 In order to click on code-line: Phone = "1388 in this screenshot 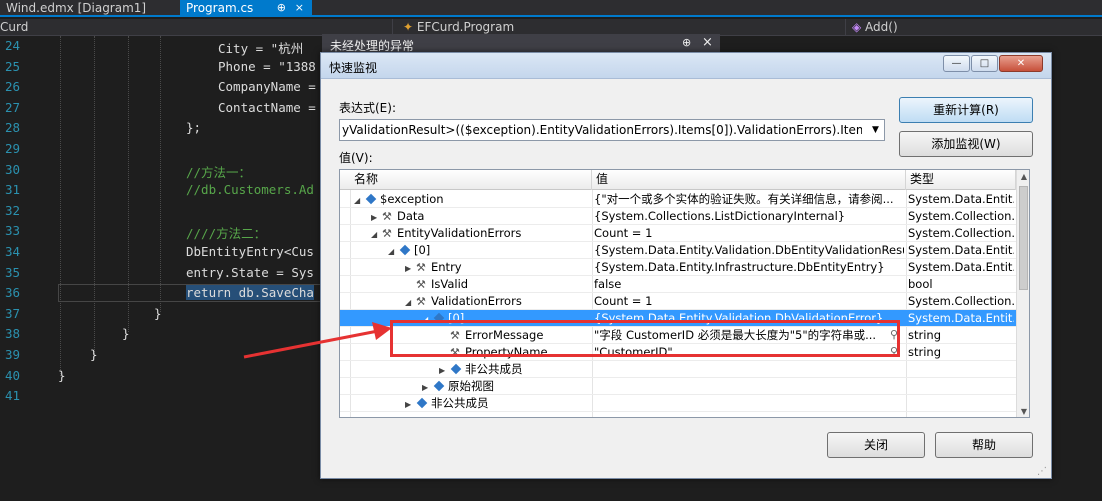, I will do `click(267, 66)`.